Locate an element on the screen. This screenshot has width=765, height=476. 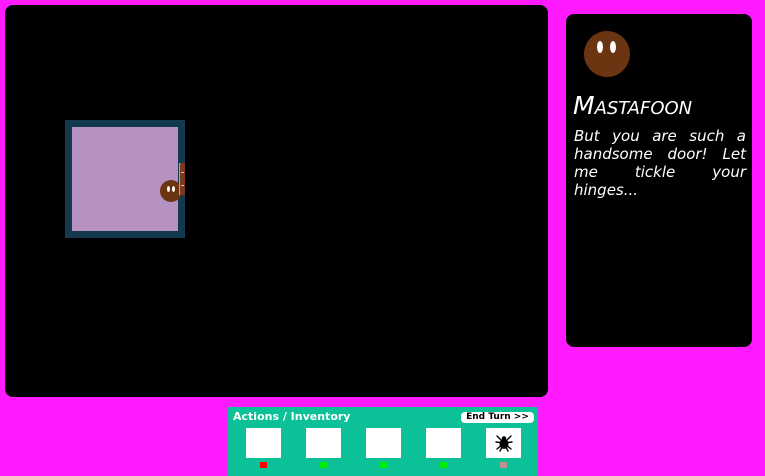
spider-icon is located at coordinates (504, 443).